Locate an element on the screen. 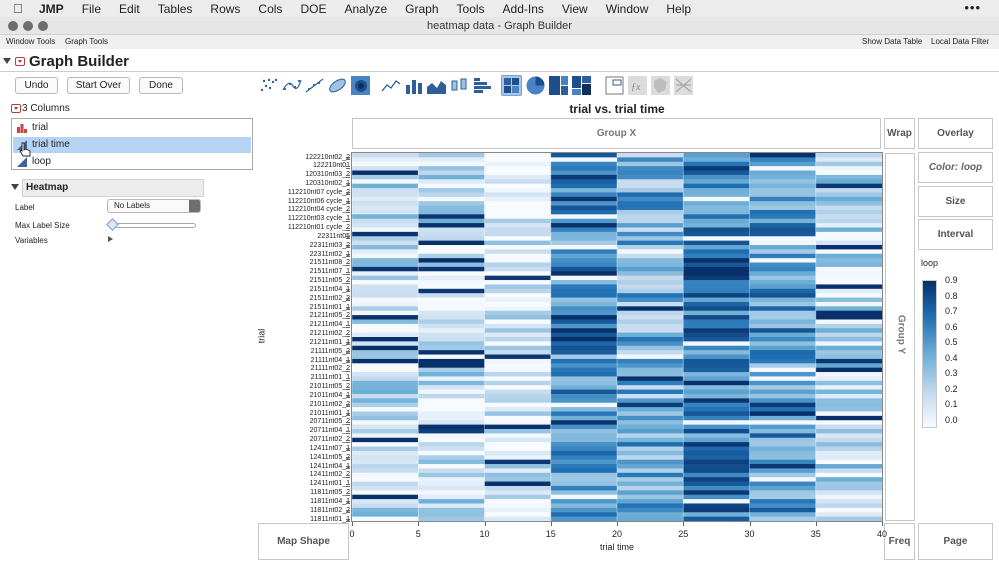 The image size is (999, 562). color-zone: Color: loop is located at coordinates (955, 167).